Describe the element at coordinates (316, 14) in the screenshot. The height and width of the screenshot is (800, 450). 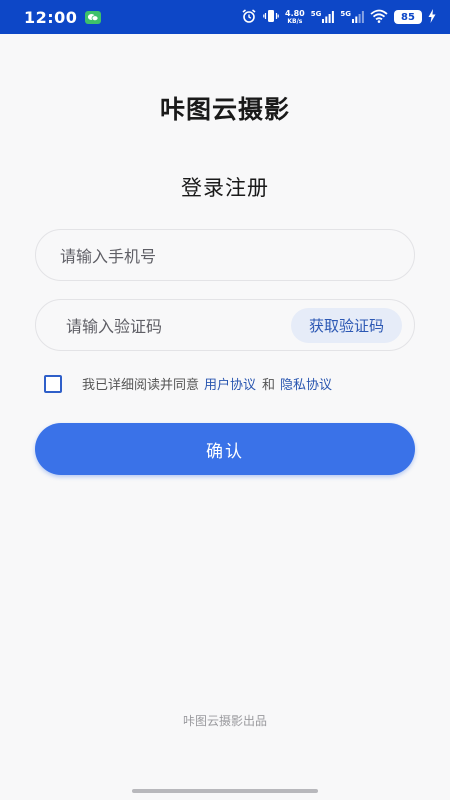
I see `sim1-label: 5G` at that location.